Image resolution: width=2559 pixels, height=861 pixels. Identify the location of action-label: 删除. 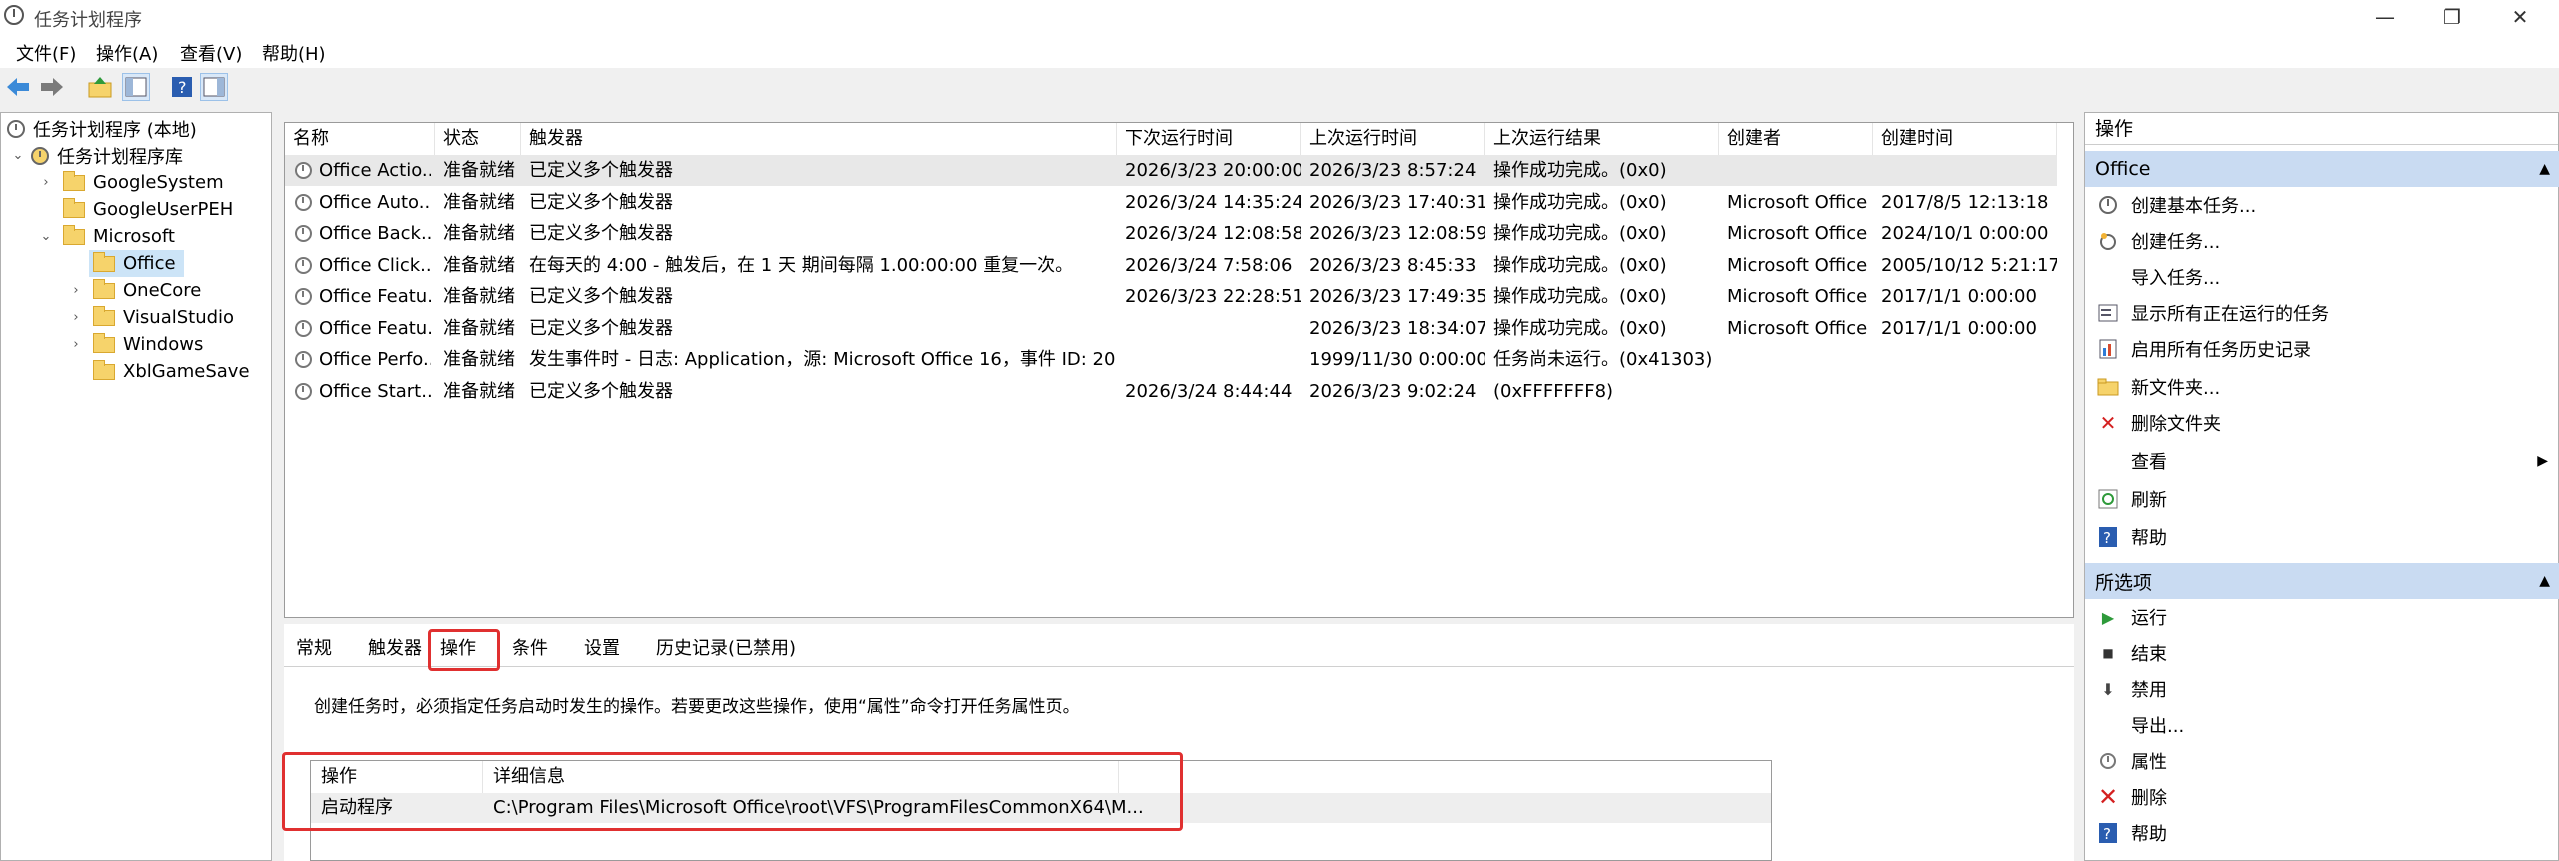
(2149, 798).